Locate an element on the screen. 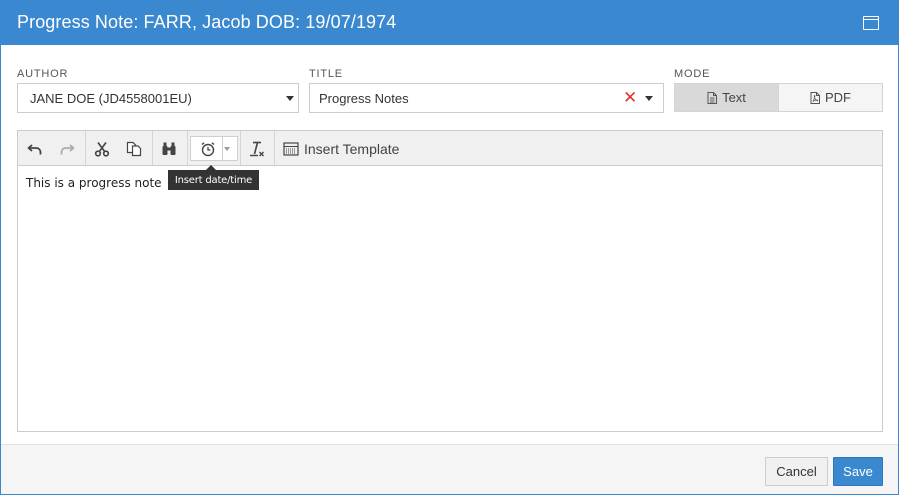 This screenshot has width=899, height=495. find-button is located at coordinates (169, 148).